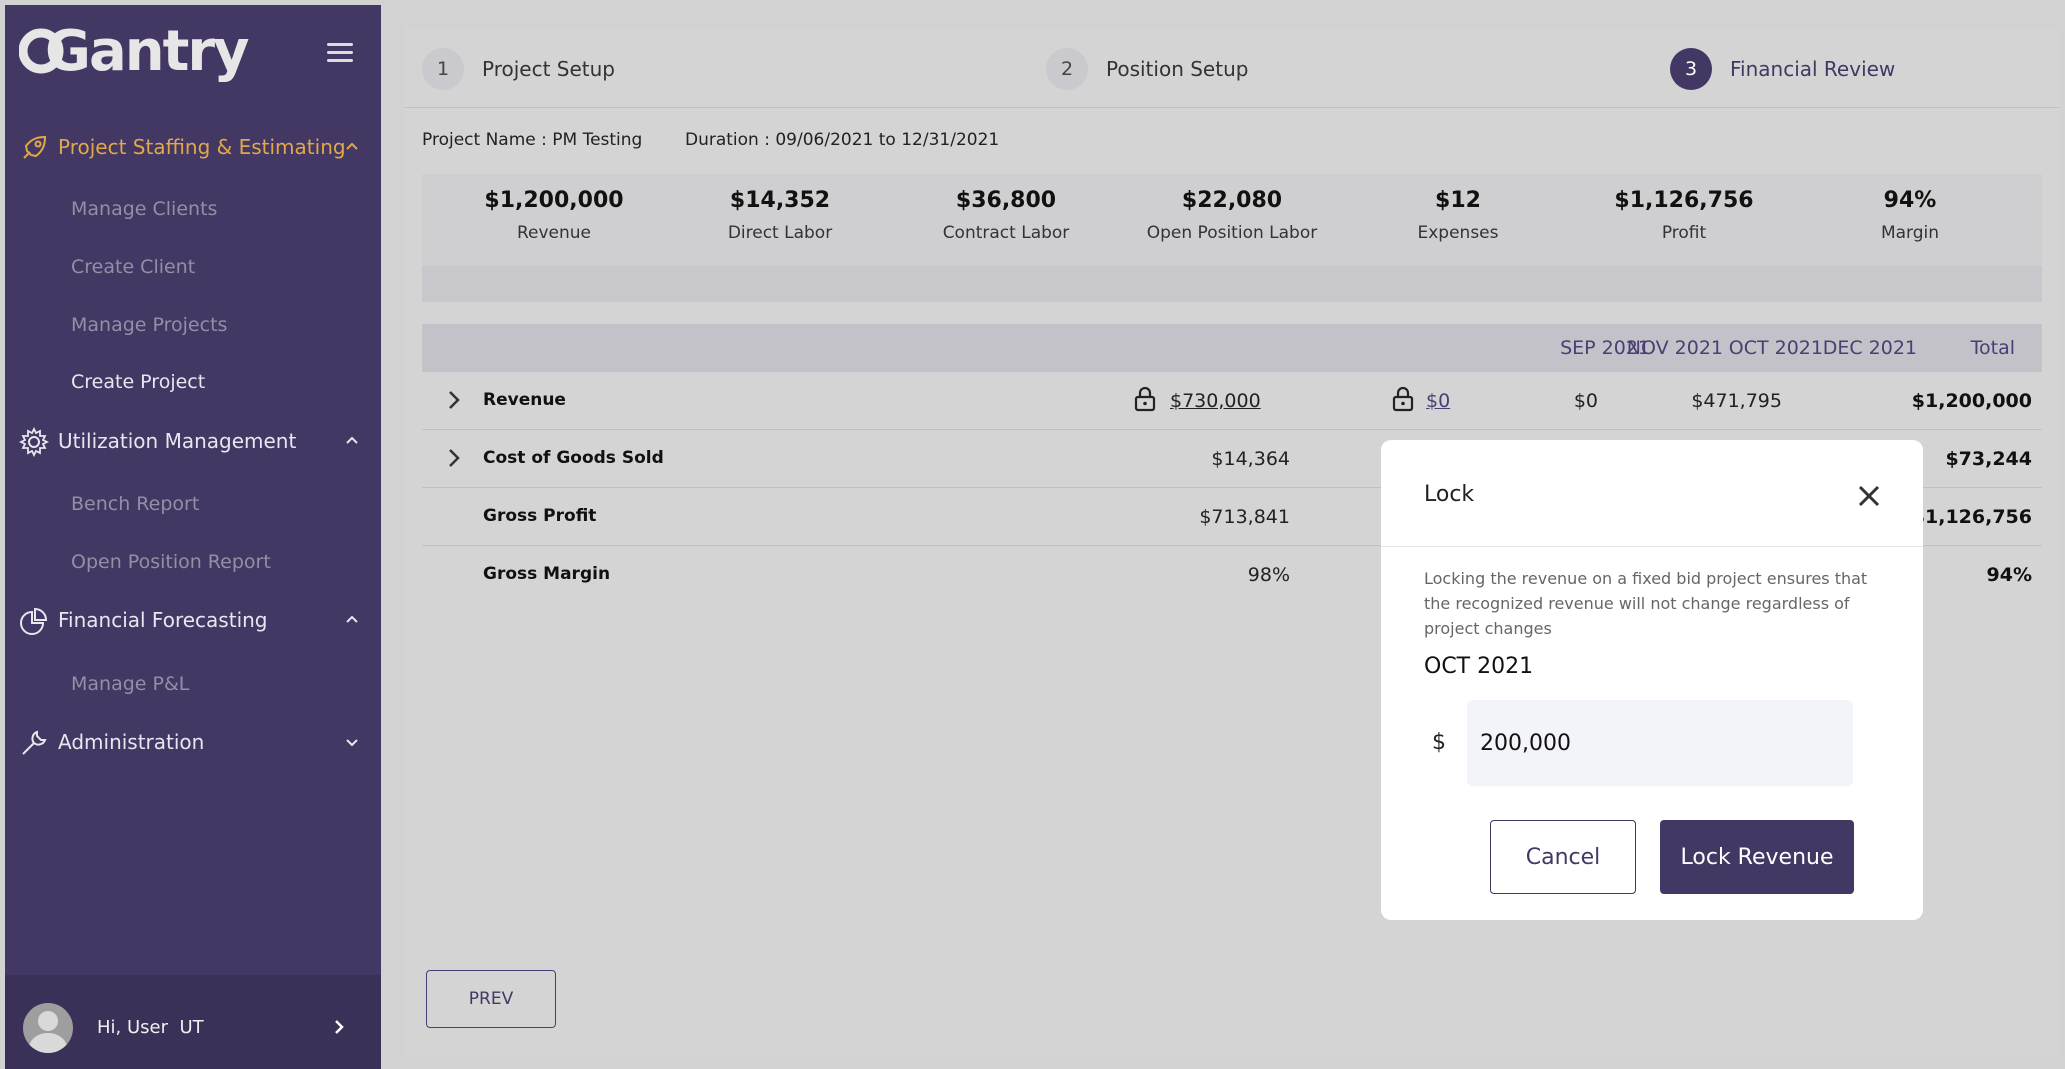  Describe the element at coordinates (133, 267) in the screenshot. I see `nav-item-create-client: Create Client` at that location.